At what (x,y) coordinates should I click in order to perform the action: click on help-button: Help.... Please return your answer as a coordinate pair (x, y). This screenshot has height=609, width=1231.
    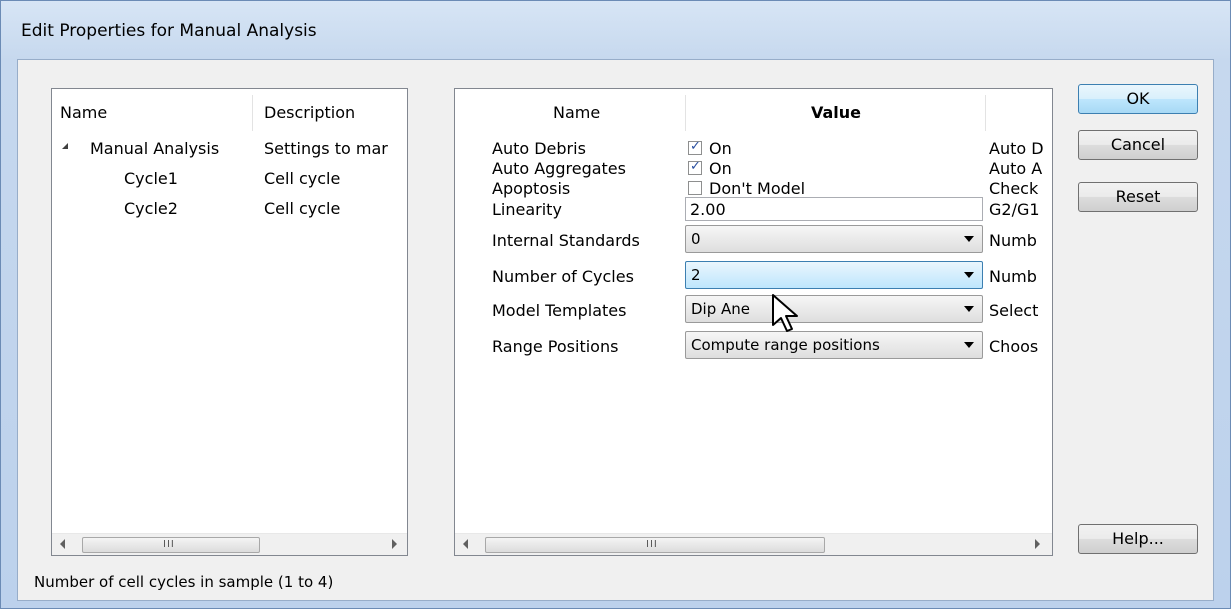
    Looking at the image, I should click on (1138, 539).